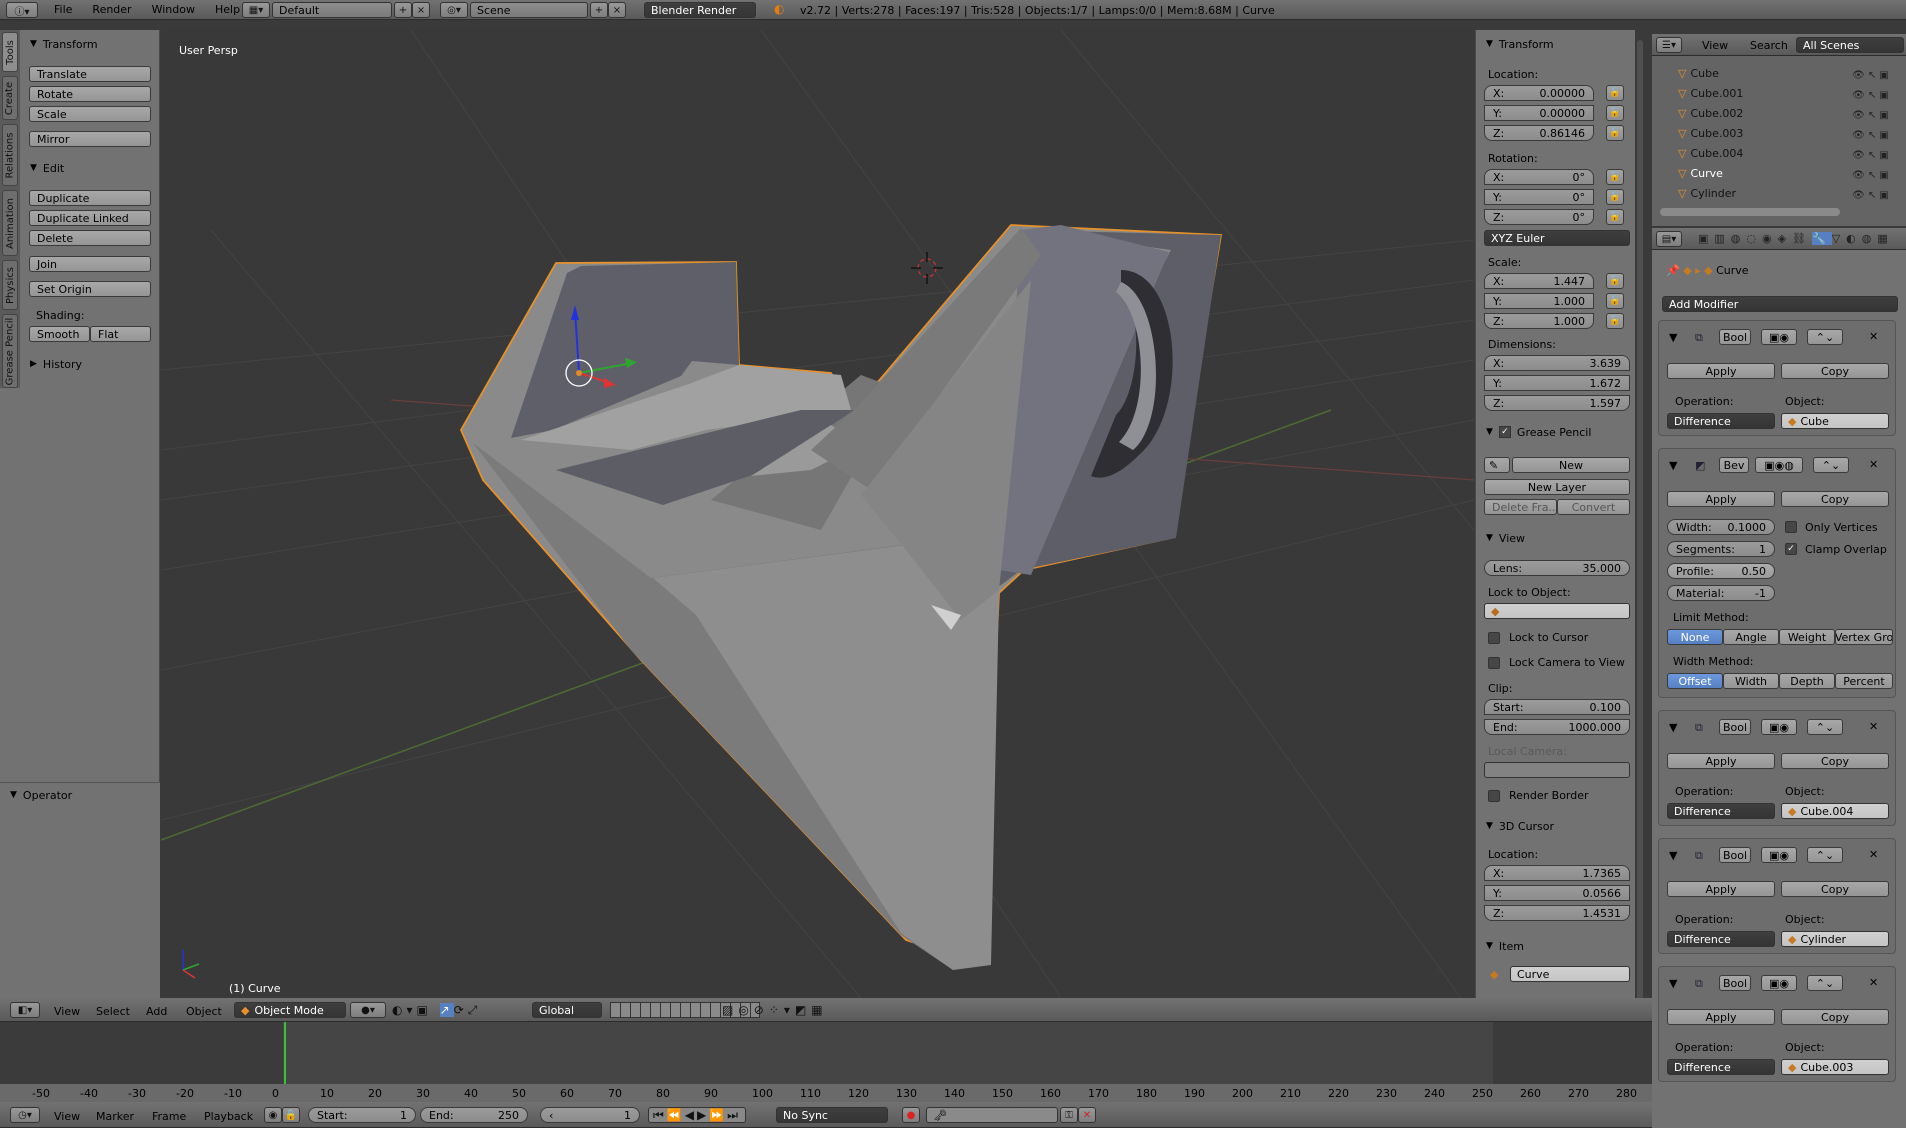  I want to click on smooth-button: Smooth, so click(59, 334).